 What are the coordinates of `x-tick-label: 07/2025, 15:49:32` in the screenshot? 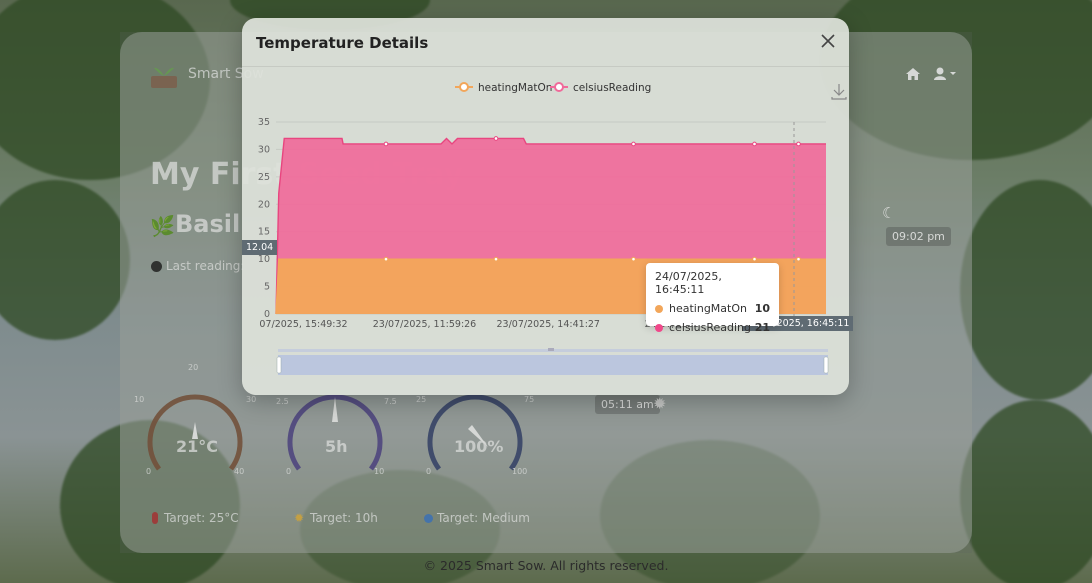 It's located at (303, 324).